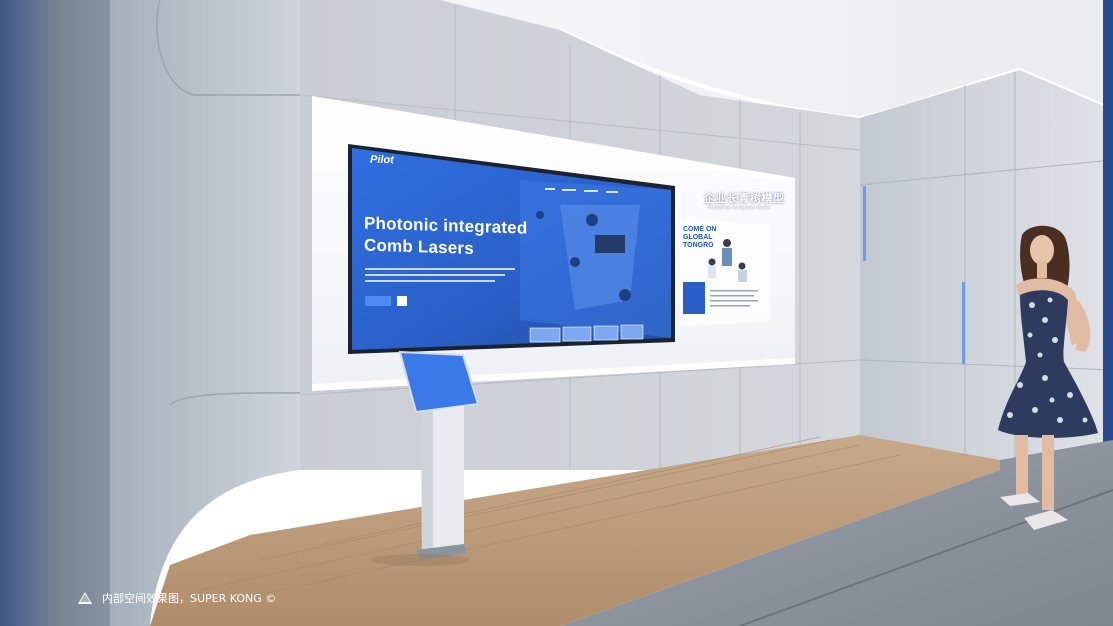  I want to click on caption-text: 内部空间效果图，SUPER KONG ©, so click(189, 598).